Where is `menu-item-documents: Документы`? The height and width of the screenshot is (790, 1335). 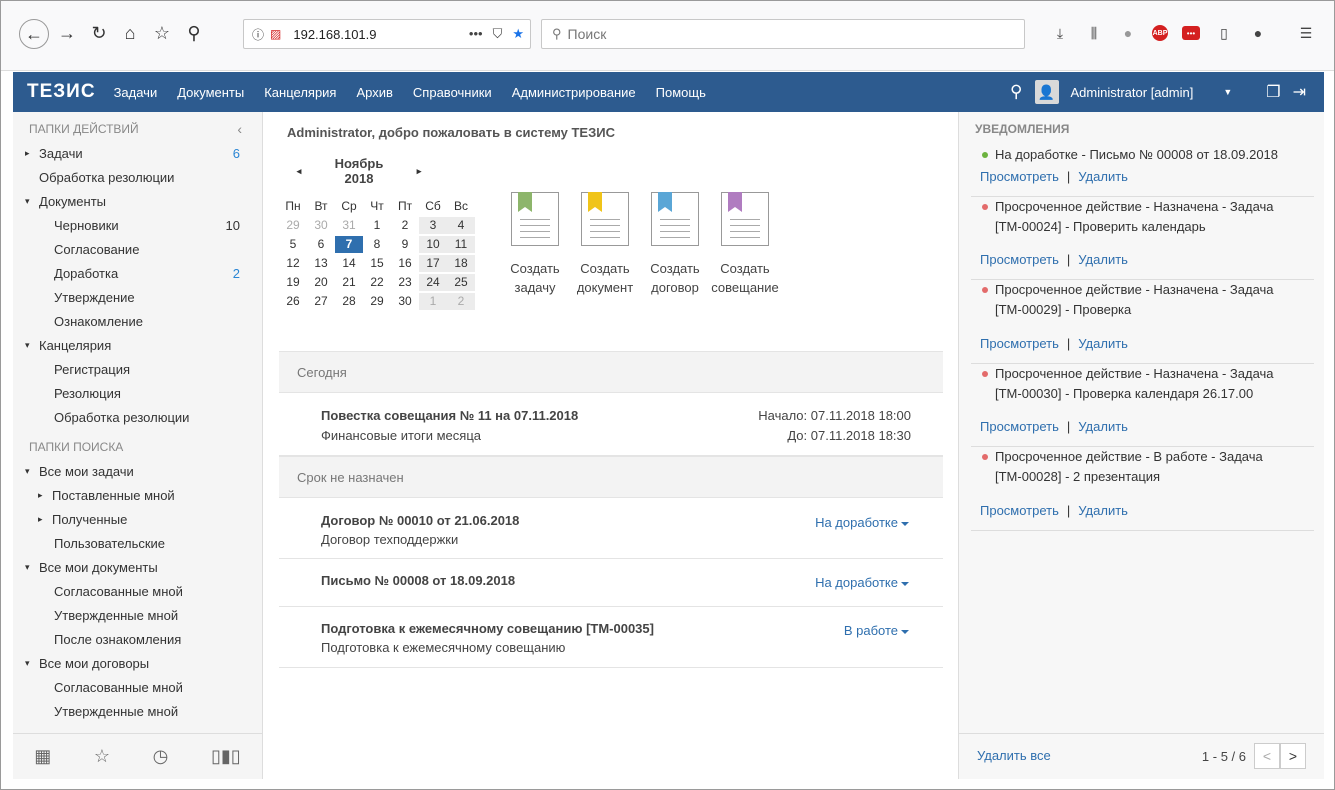
menu-item-documents: Документы is located at coordinates (210, 92).